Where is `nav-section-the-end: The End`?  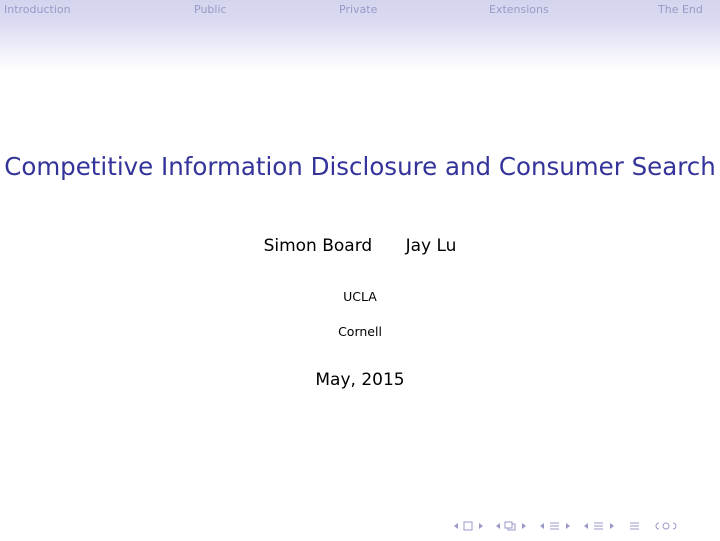 nav-section-the-end: The End is located at coordinates (680, 9).